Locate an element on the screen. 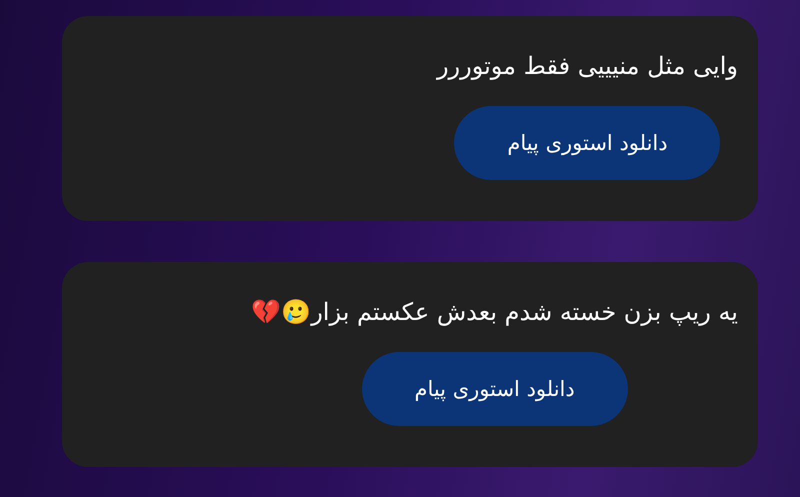 This screenshot has height=497, width=800. message-text: وایی مثل منیییی فقط موتوررر is located at coordinates (587, 66).